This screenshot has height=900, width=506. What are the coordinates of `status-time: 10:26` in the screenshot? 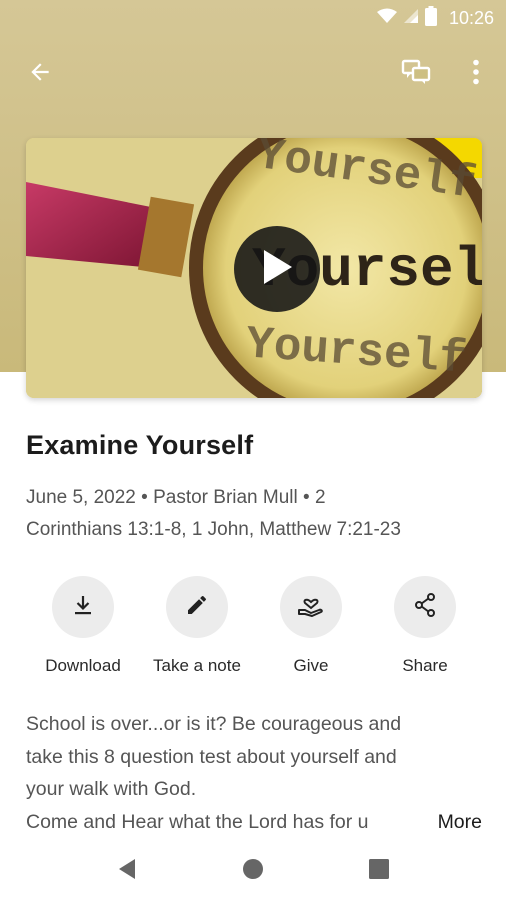 It's located at (471, 17).